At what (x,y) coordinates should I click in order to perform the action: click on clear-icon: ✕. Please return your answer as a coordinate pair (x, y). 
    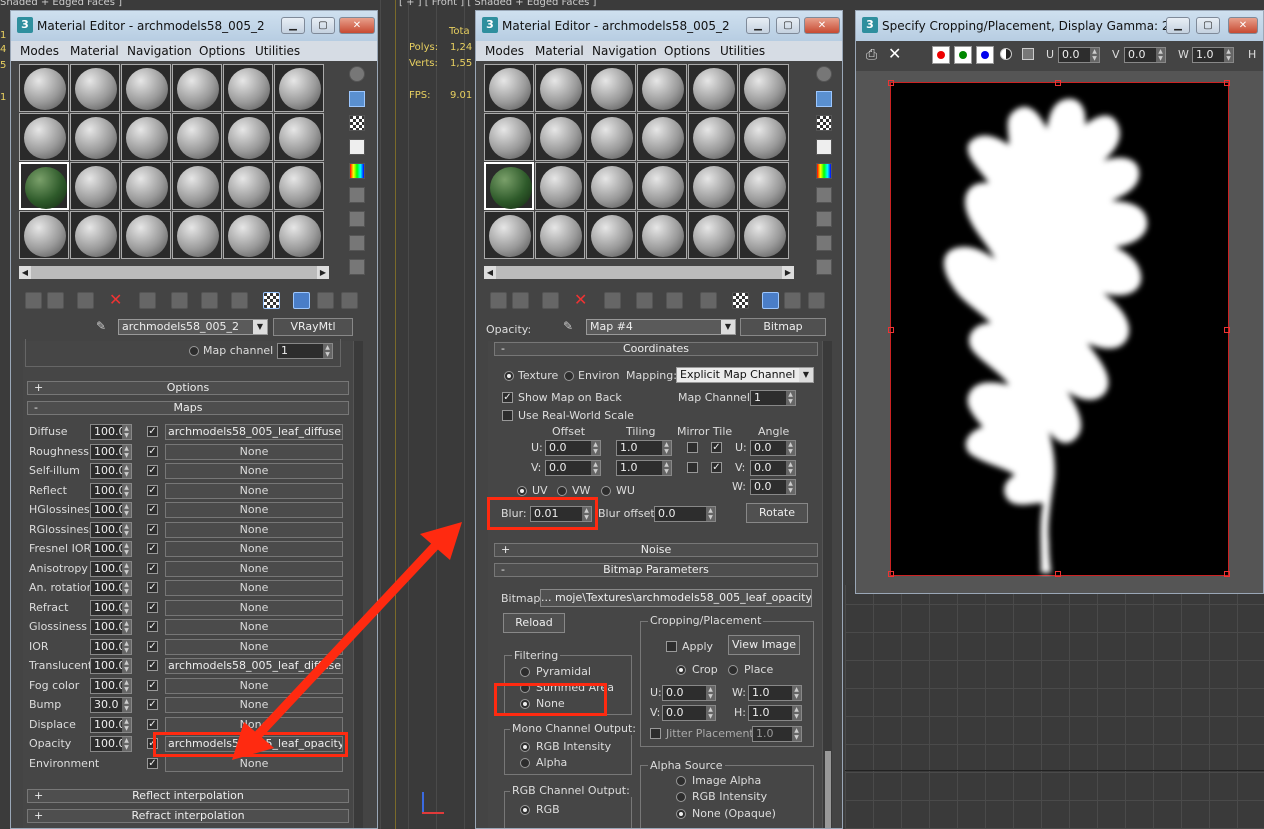
    Looking at the image, I should click on (896, 54).